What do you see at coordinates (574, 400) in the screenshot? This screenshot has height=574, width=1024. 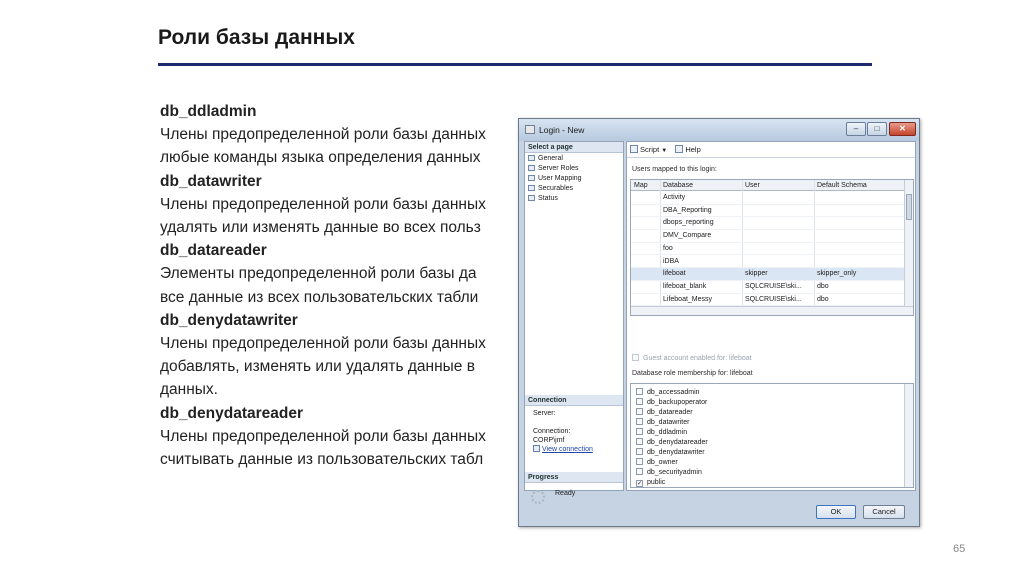 I see `connection-heading: Connection` at bounding box center [574, 400].